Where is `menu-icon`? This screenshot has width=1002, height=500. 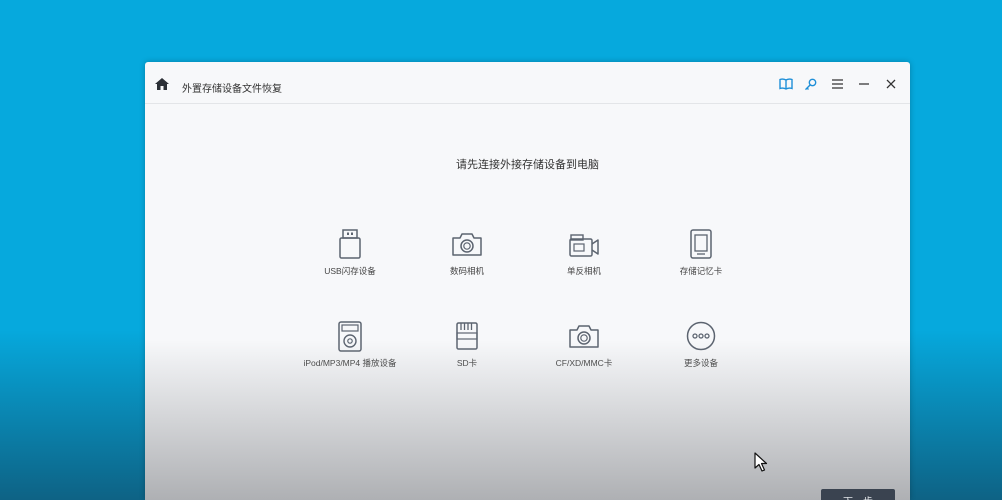 menu-icon is located at coordinates (837, 84).